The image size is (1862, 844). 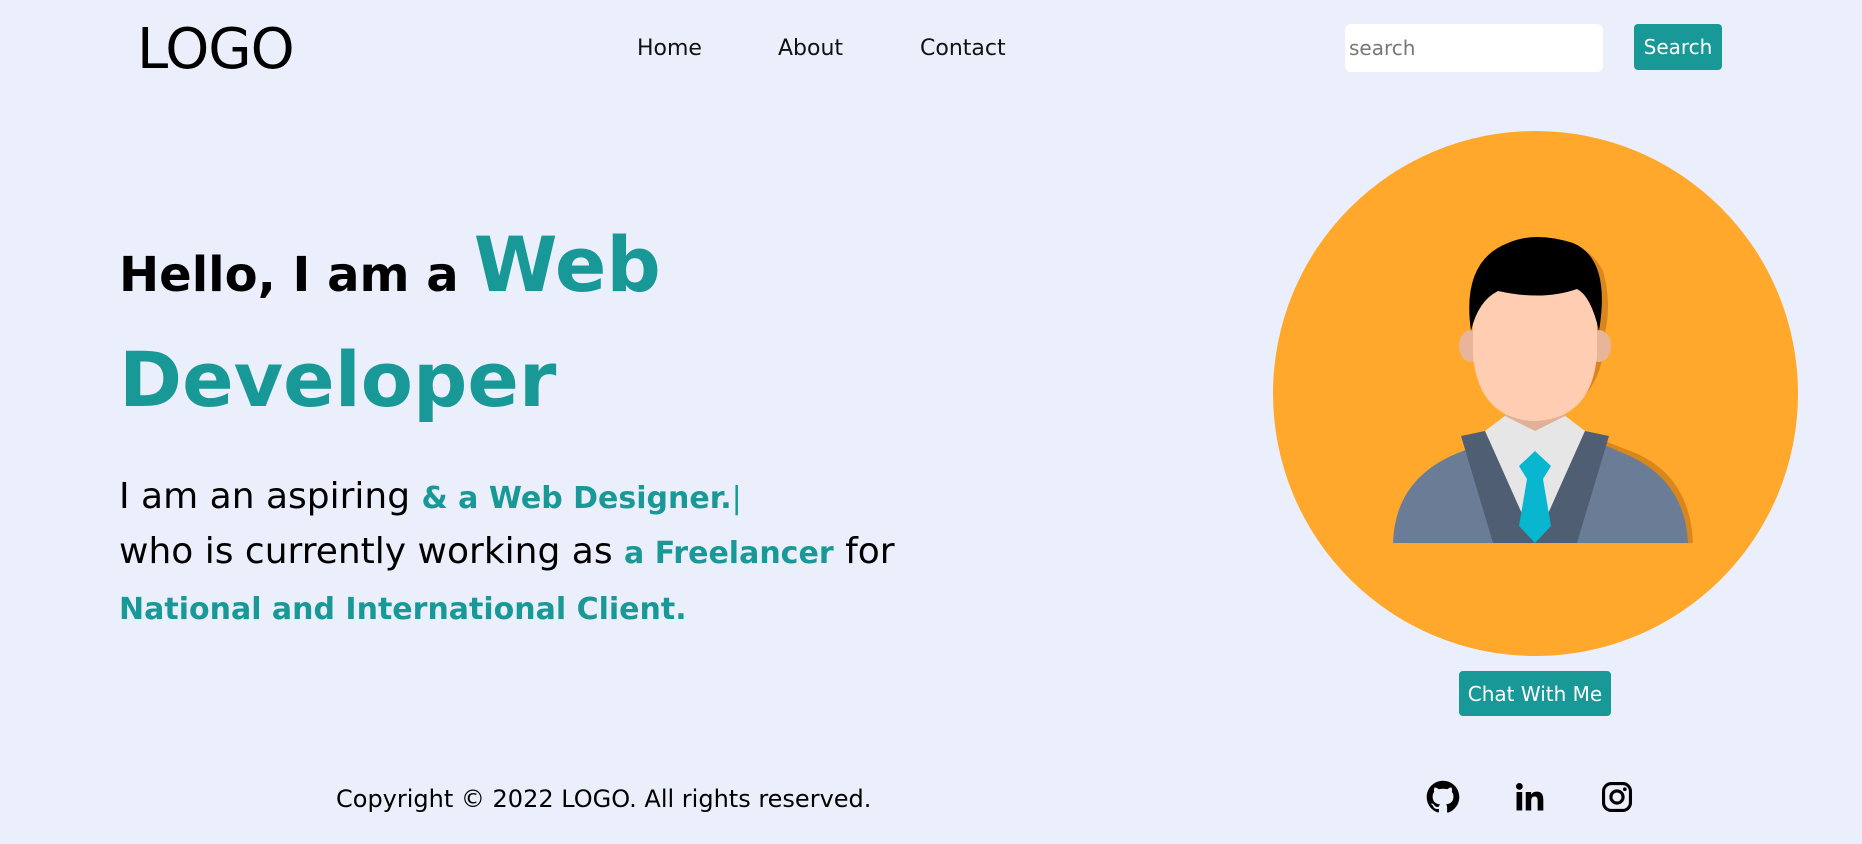 I want to click on desc-line2-highlight: a Freelancer, so click(x=729, y=553).